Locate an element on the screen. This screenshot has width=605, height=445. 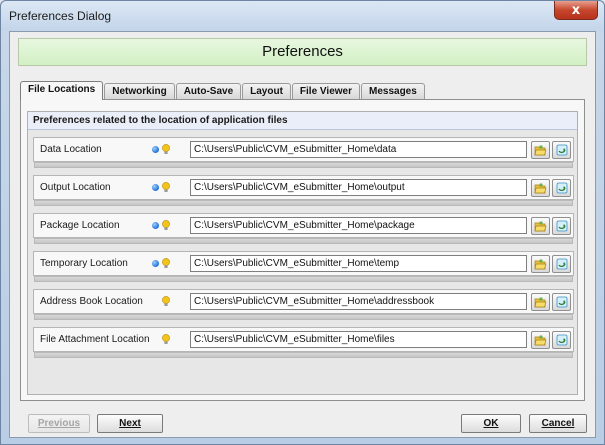
tab-label: File Locations is located at coordinates (62, 89).